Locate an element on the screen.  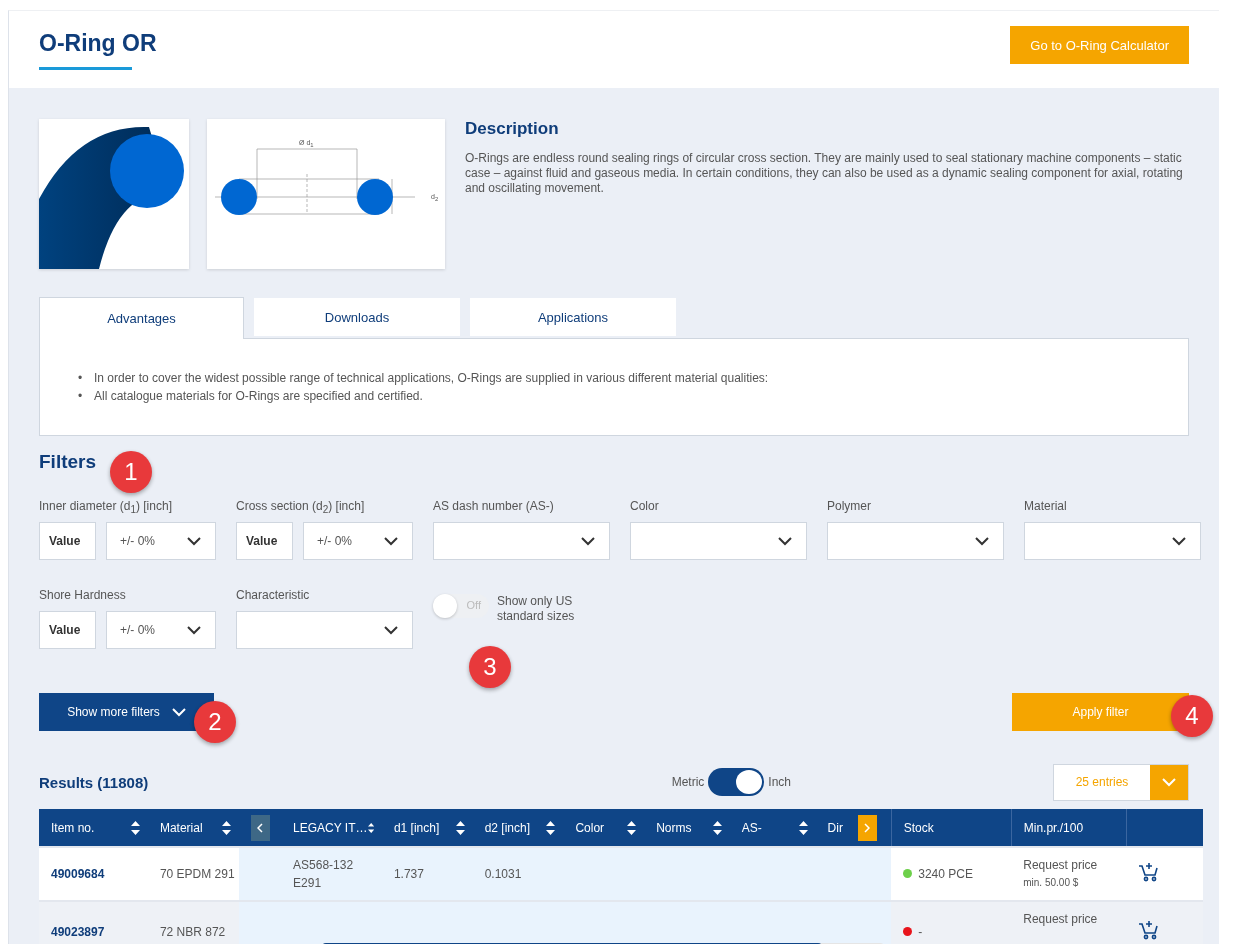
unit-label: Metric is located at coordinates (688, 782).